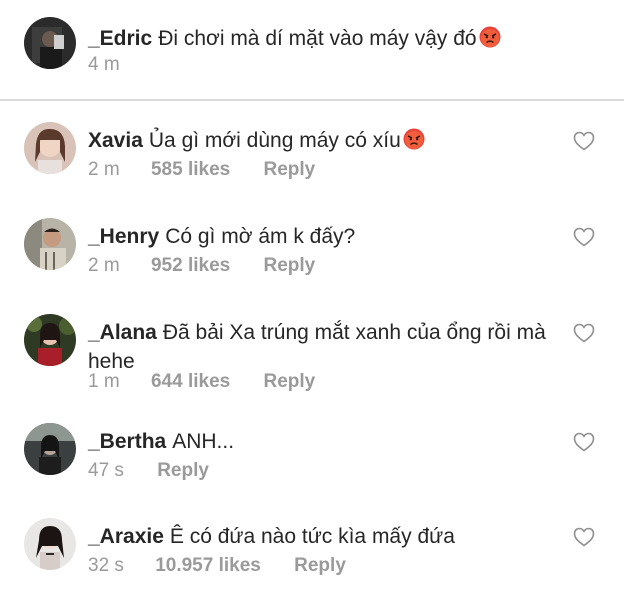 The image size is (624, 600). Describe the element at coordinates (106, 470) in the screenshot. I see `comment-time: 47 s` at that location.